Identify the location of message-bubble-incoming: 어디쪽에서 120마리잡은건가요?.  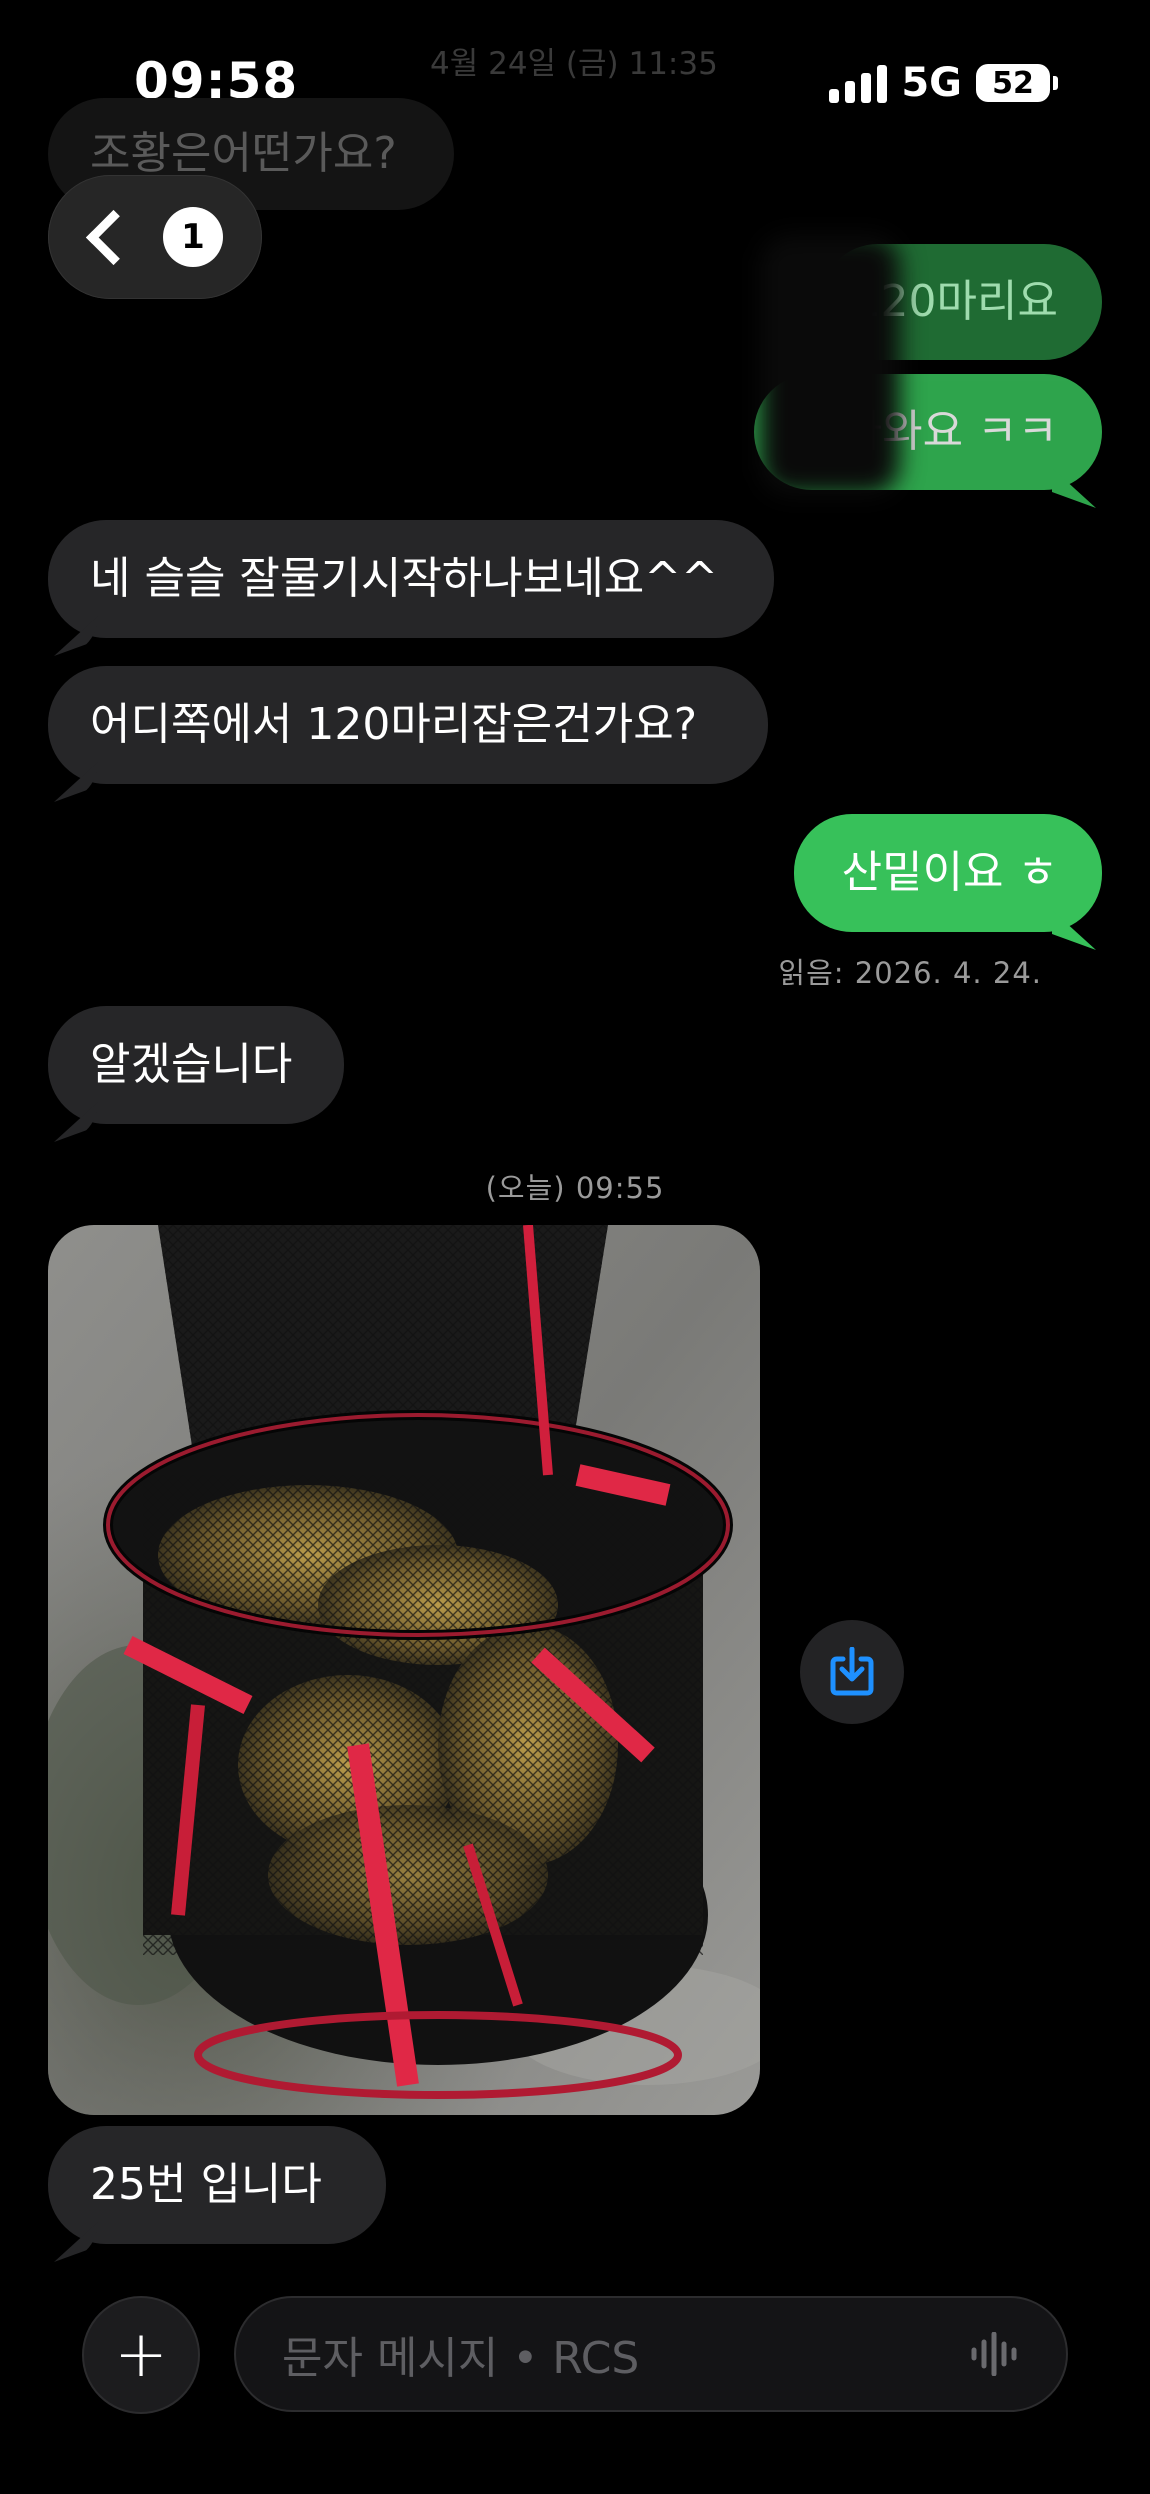
(408, 725).